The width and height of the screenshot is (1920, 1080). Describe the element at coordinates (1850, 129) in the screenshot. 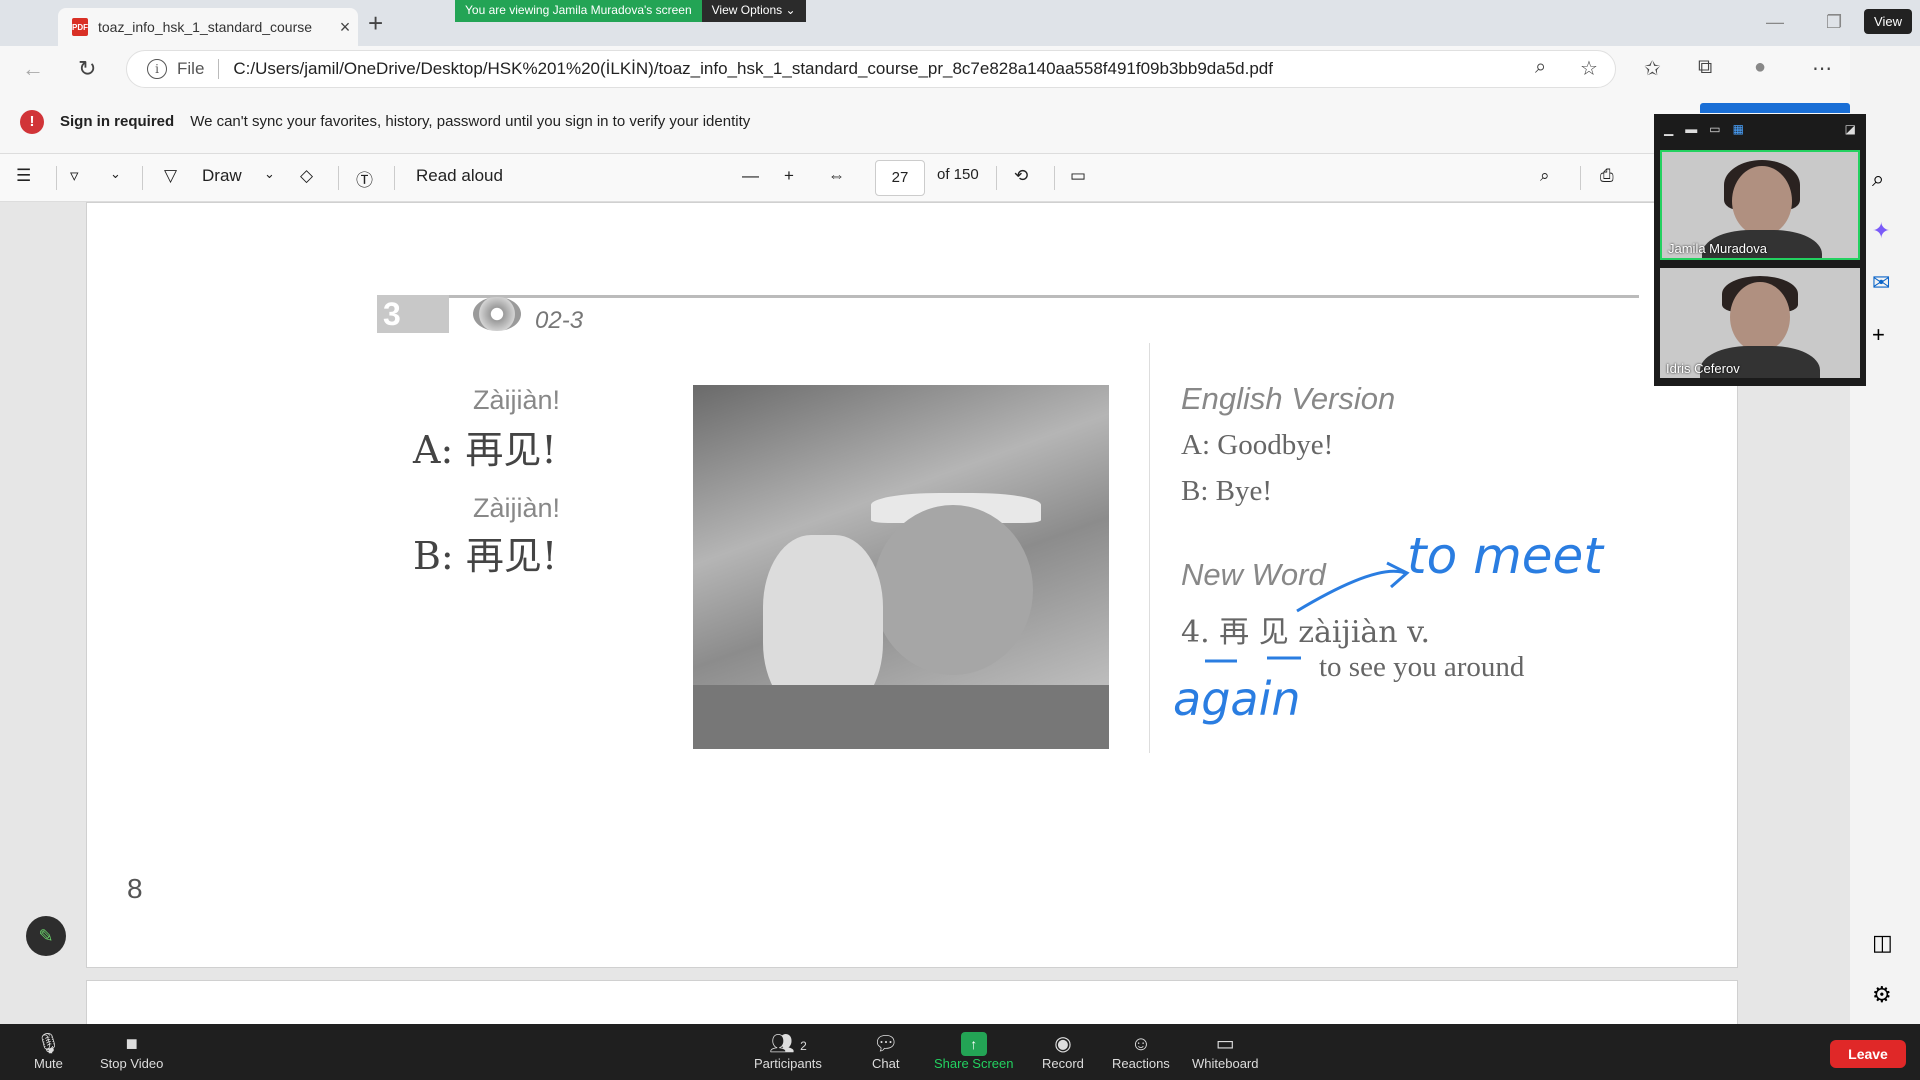

I see `hide-panel-icon: ◪` at that location.